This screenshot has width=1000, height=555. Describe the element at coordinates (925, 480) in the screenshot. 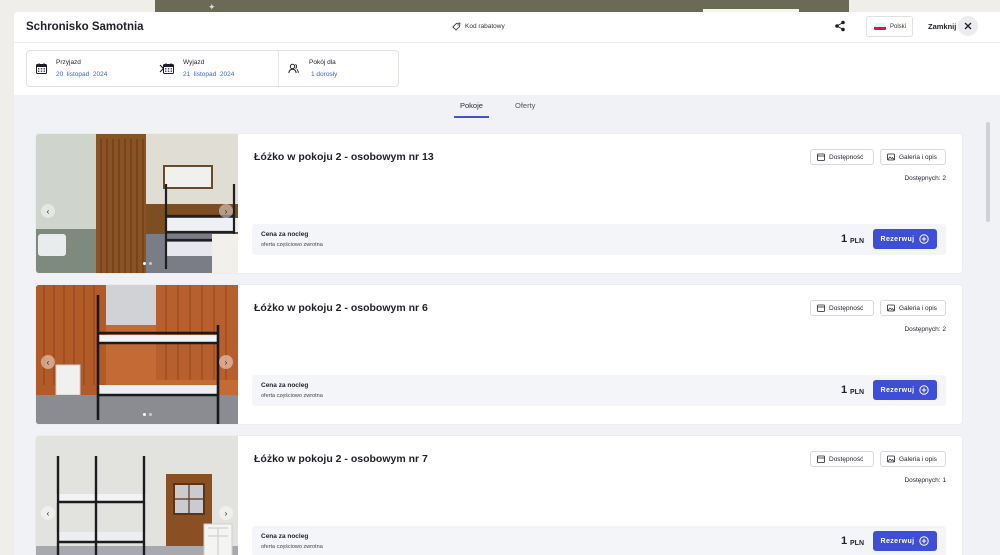

I see `availability-count: Dostępnych: 1` at that location.